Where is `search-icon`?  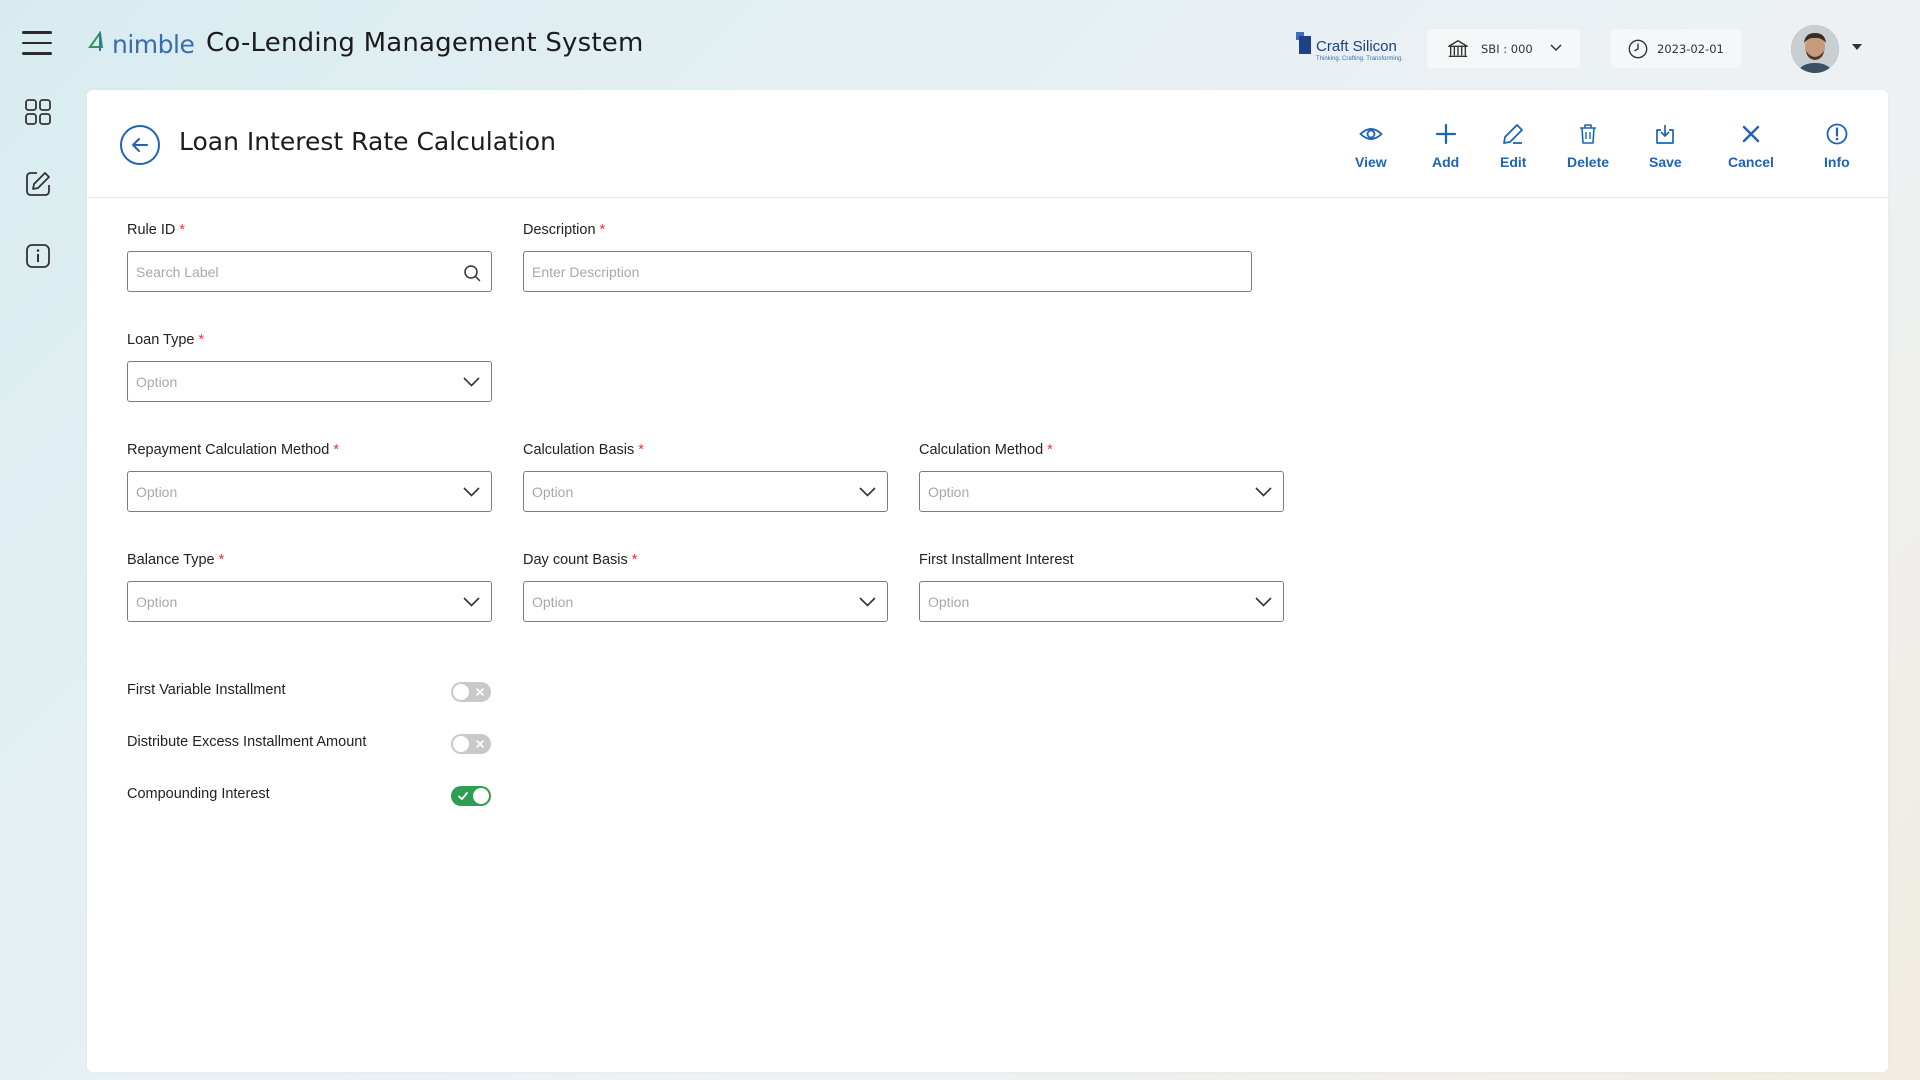 search-icon is located at coordinates (472, 273).